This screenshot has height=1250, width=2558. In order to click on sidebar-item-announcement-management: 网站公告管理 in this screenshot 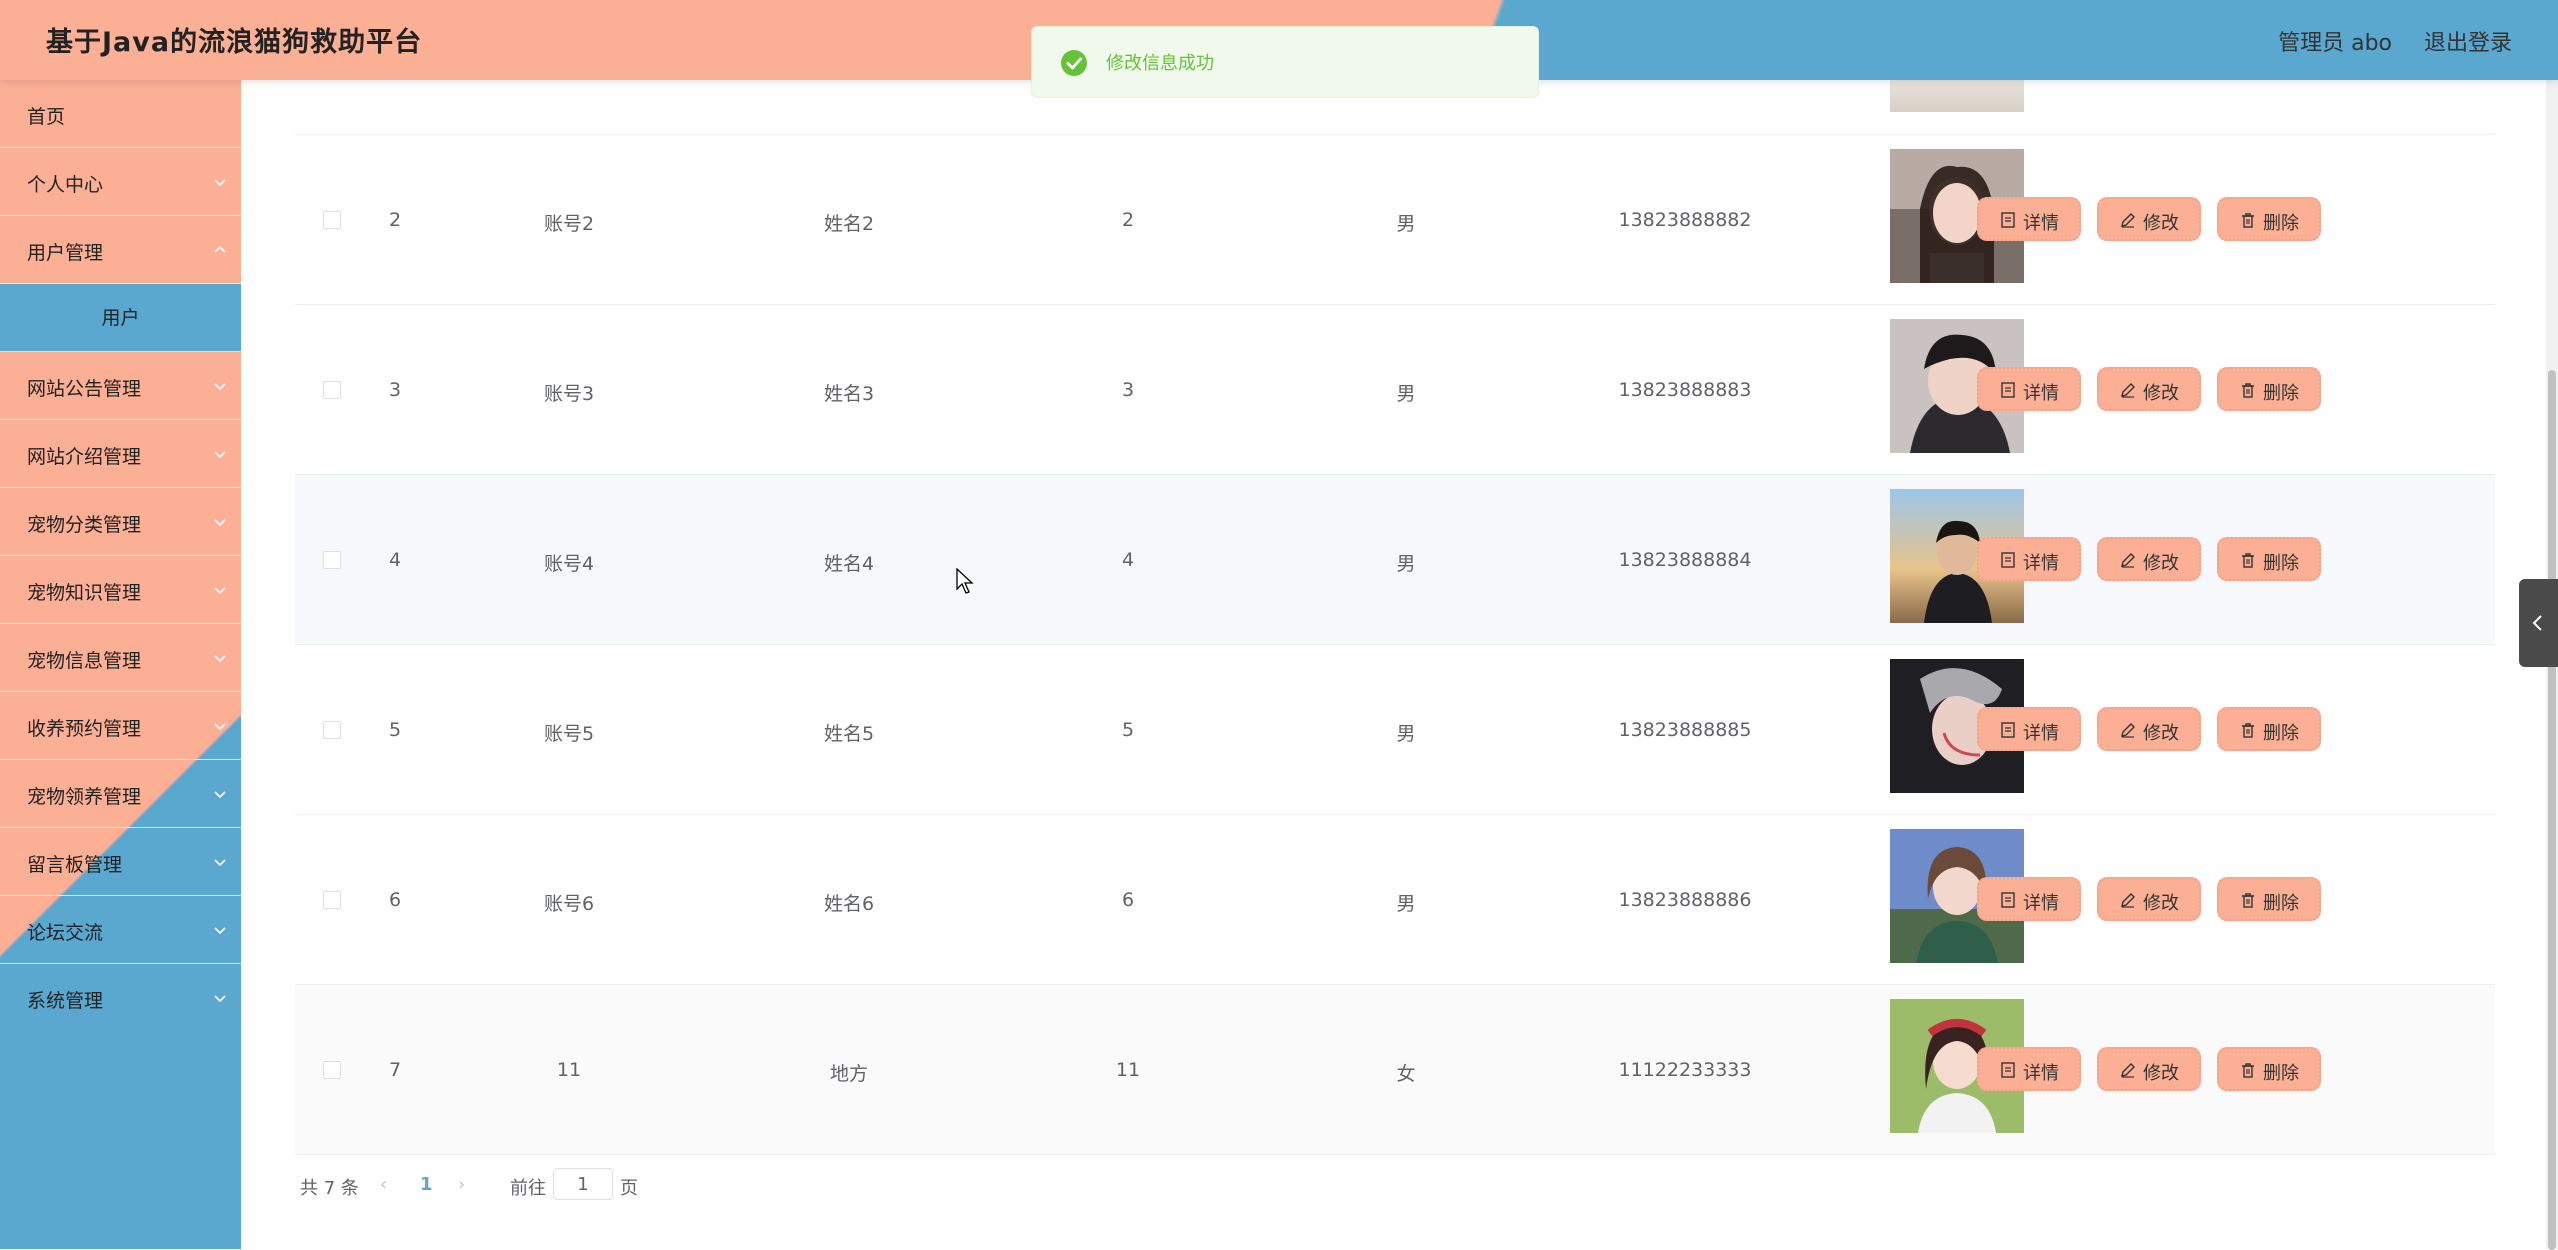, I will do `click(120, 386)`.